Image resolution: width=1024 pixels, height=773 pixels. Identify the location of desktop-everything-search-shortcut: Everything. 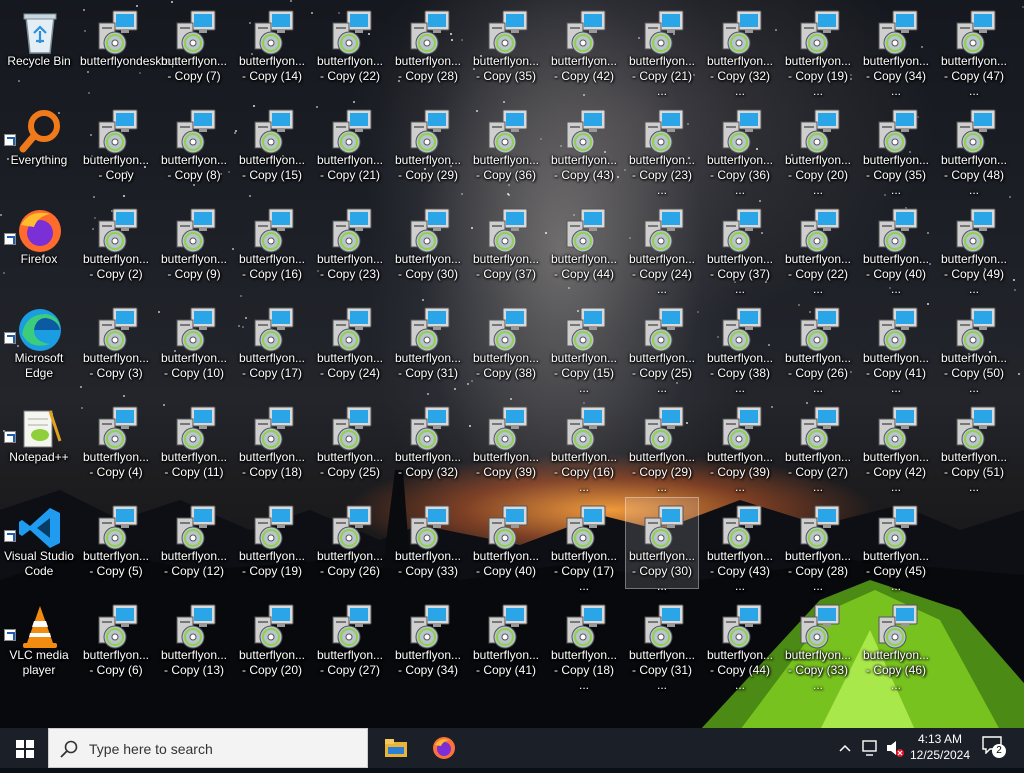
(39, 147).